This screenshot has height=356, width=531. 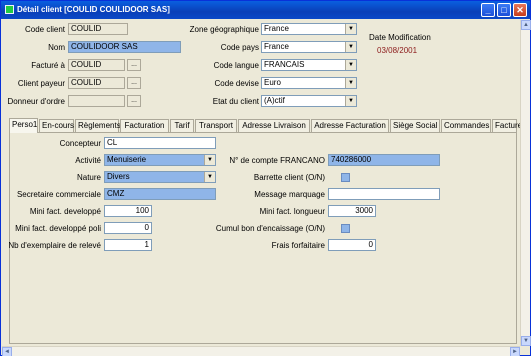 I want to click on mini-fact-developpe-poli-field: 0, so click(x=128, y=228).